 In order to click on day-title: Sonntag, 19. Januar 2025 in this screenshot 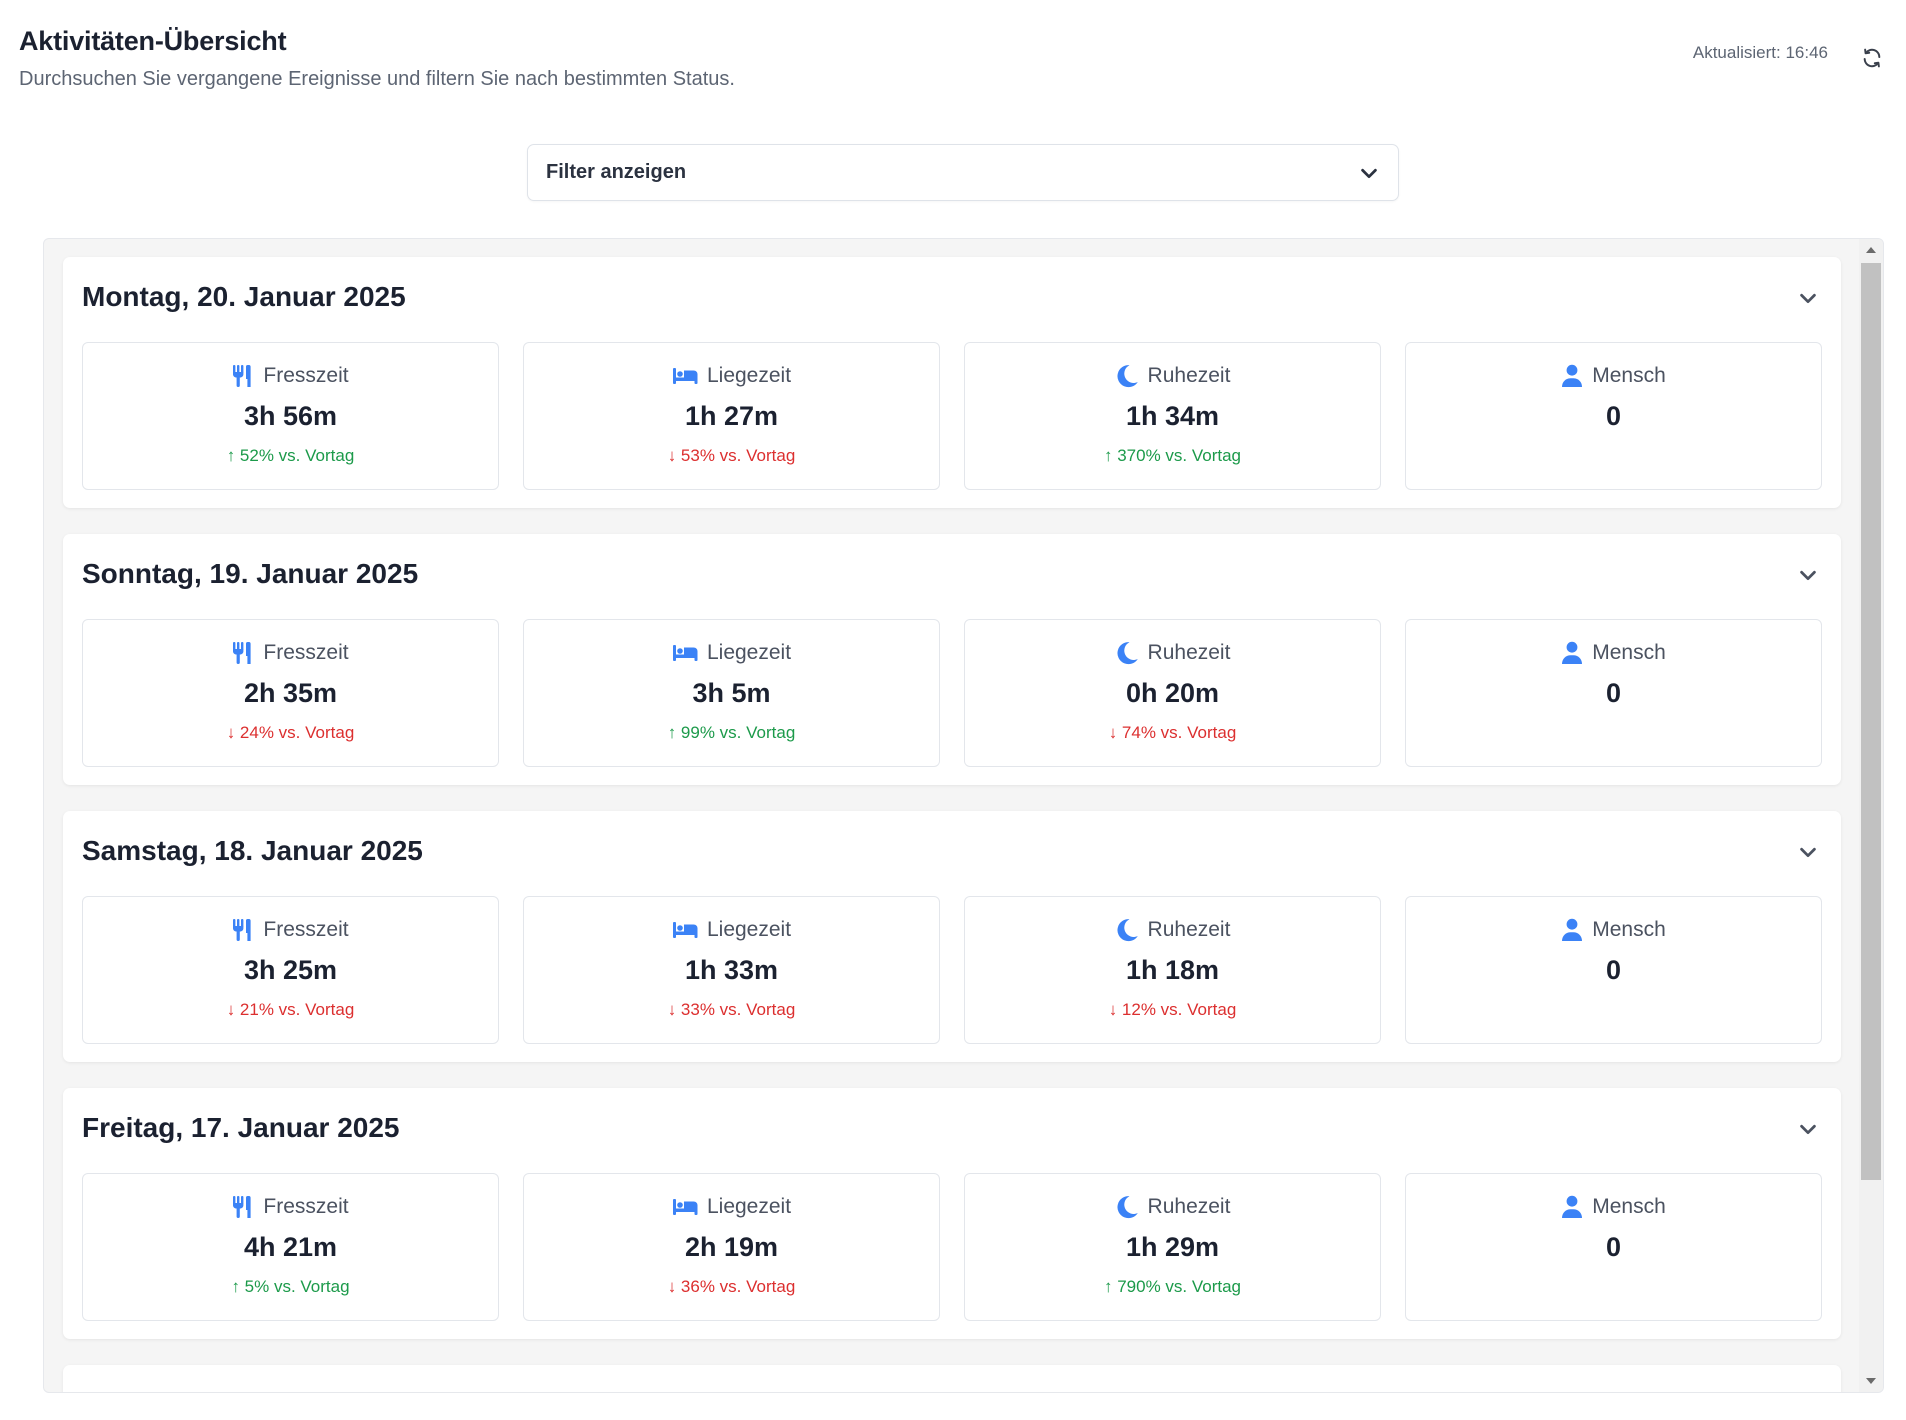, I will do `click(250, 573)`.